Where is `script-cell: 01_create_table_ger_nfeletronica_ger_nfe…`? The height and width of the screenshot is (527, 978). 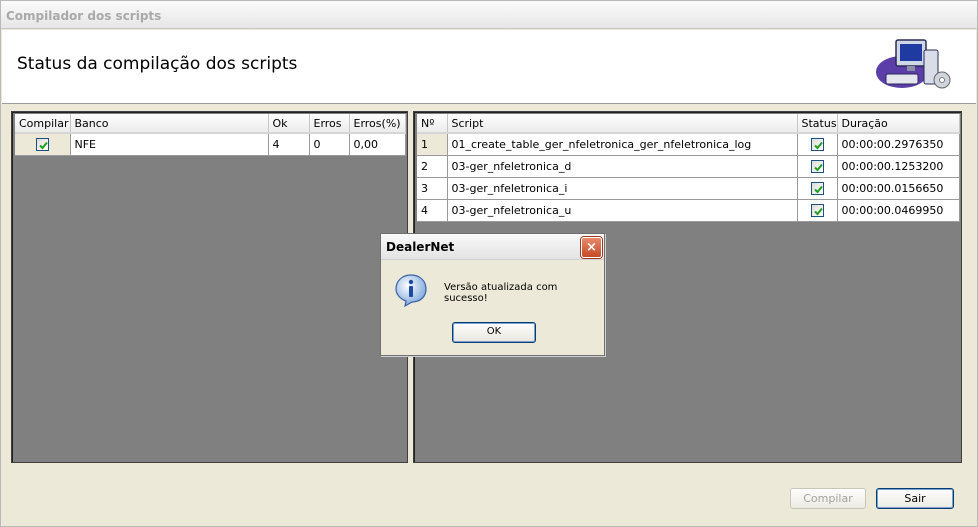 script-cell: 01_create_table_ger_nfeletronica_ger_nfe… is located at coordinates (622, 144).